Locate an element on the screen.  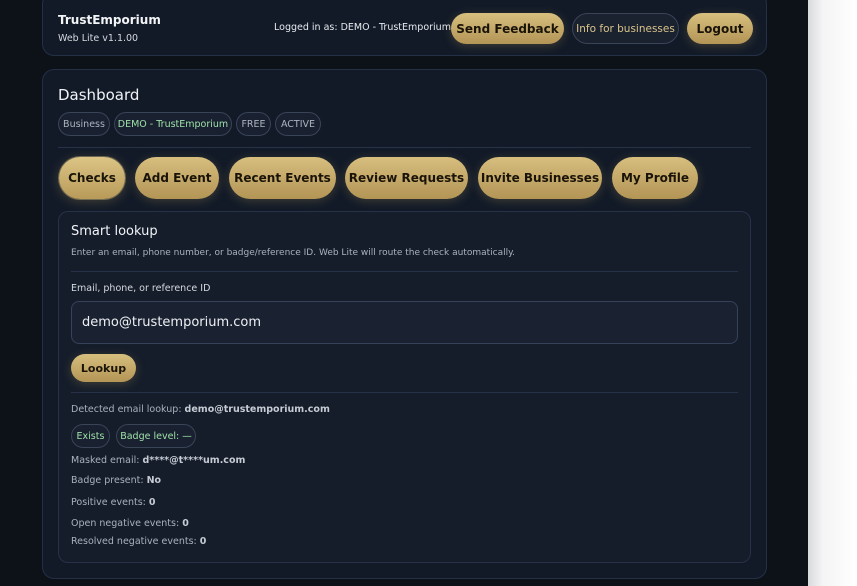
lookup-button: Lookup is located at coordinates (103, 368).